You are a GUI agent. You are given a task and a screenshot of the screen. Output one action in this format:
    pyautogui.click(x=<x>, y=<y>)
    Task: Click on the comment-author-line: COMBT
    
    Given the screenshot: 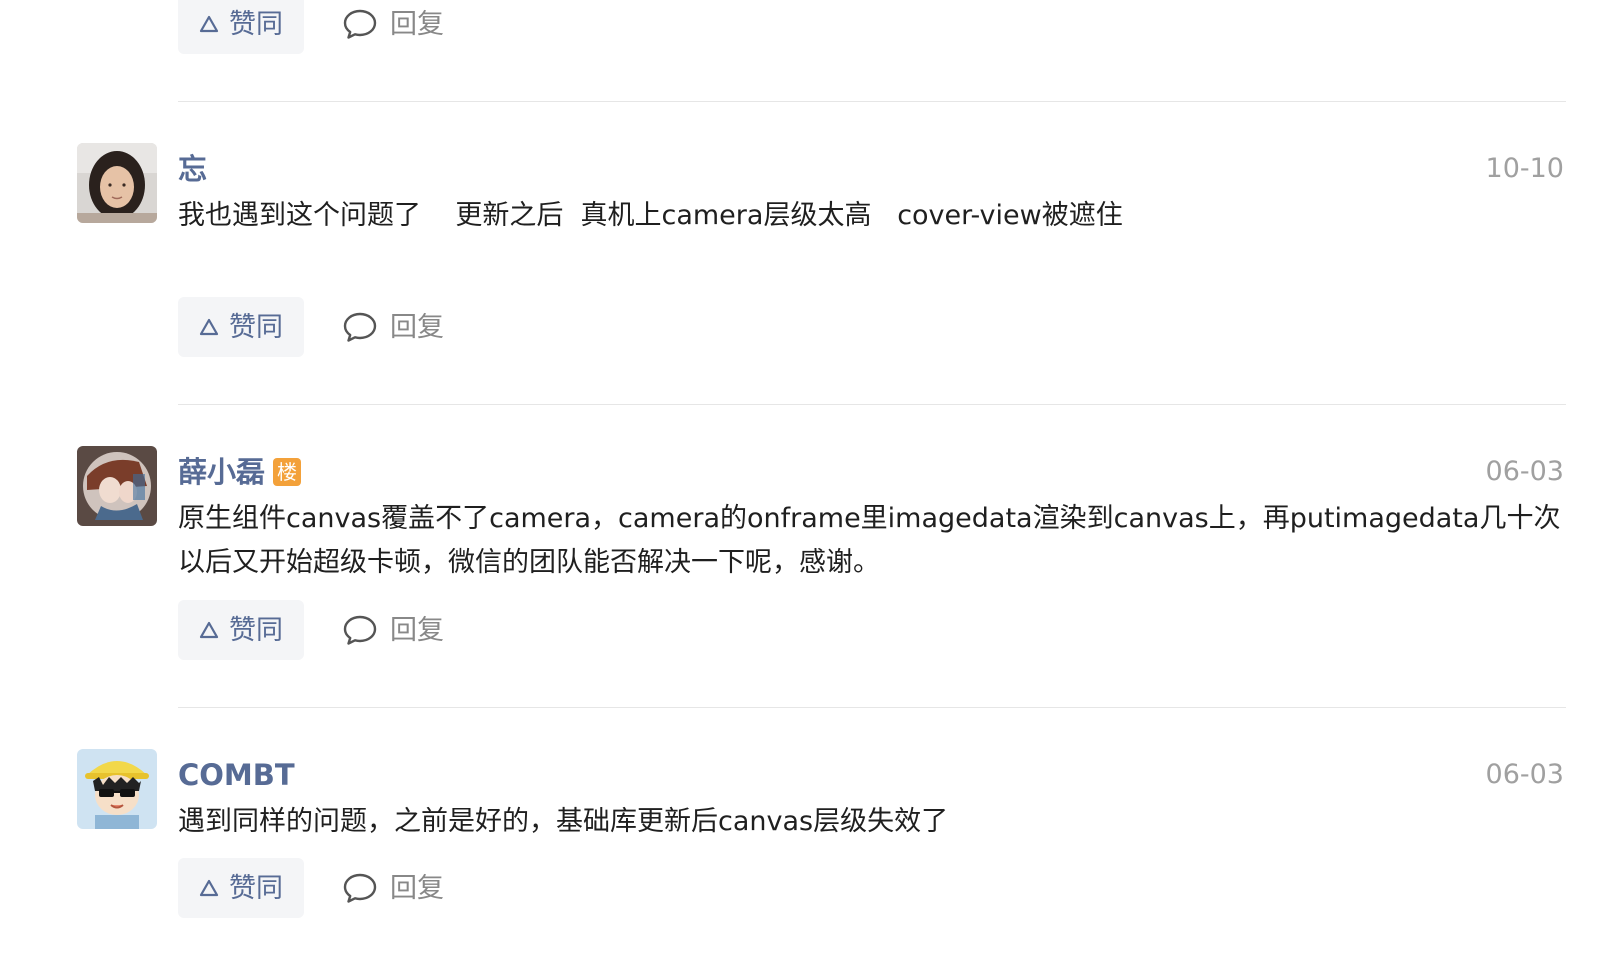 What is the action you would take?
    pyautogui.click(x=236, y=775)
    